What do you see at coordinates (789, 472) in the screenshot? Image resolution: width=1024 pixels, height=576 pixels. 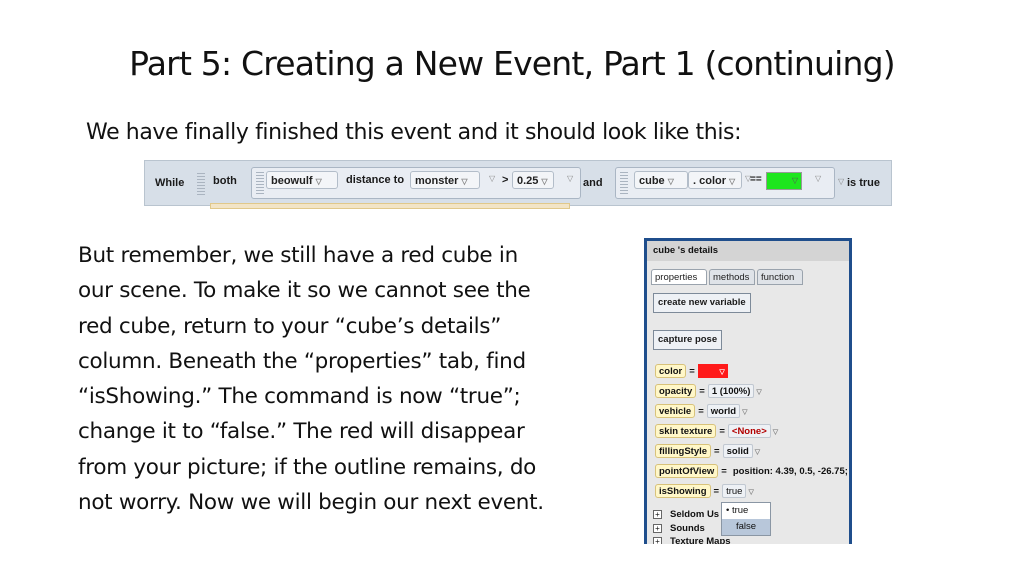 I see `property-value: position: 4.39, 0.5, -26.75;` at bounding box center [789, 472].